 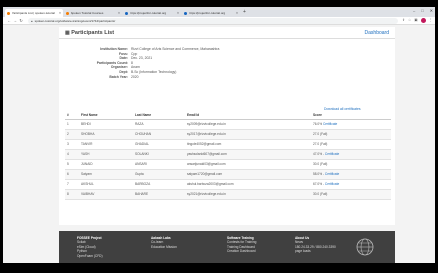 I want to click on footer-column: Aakash Labs Co-learn Education Mission, so click(x=164, y=242).